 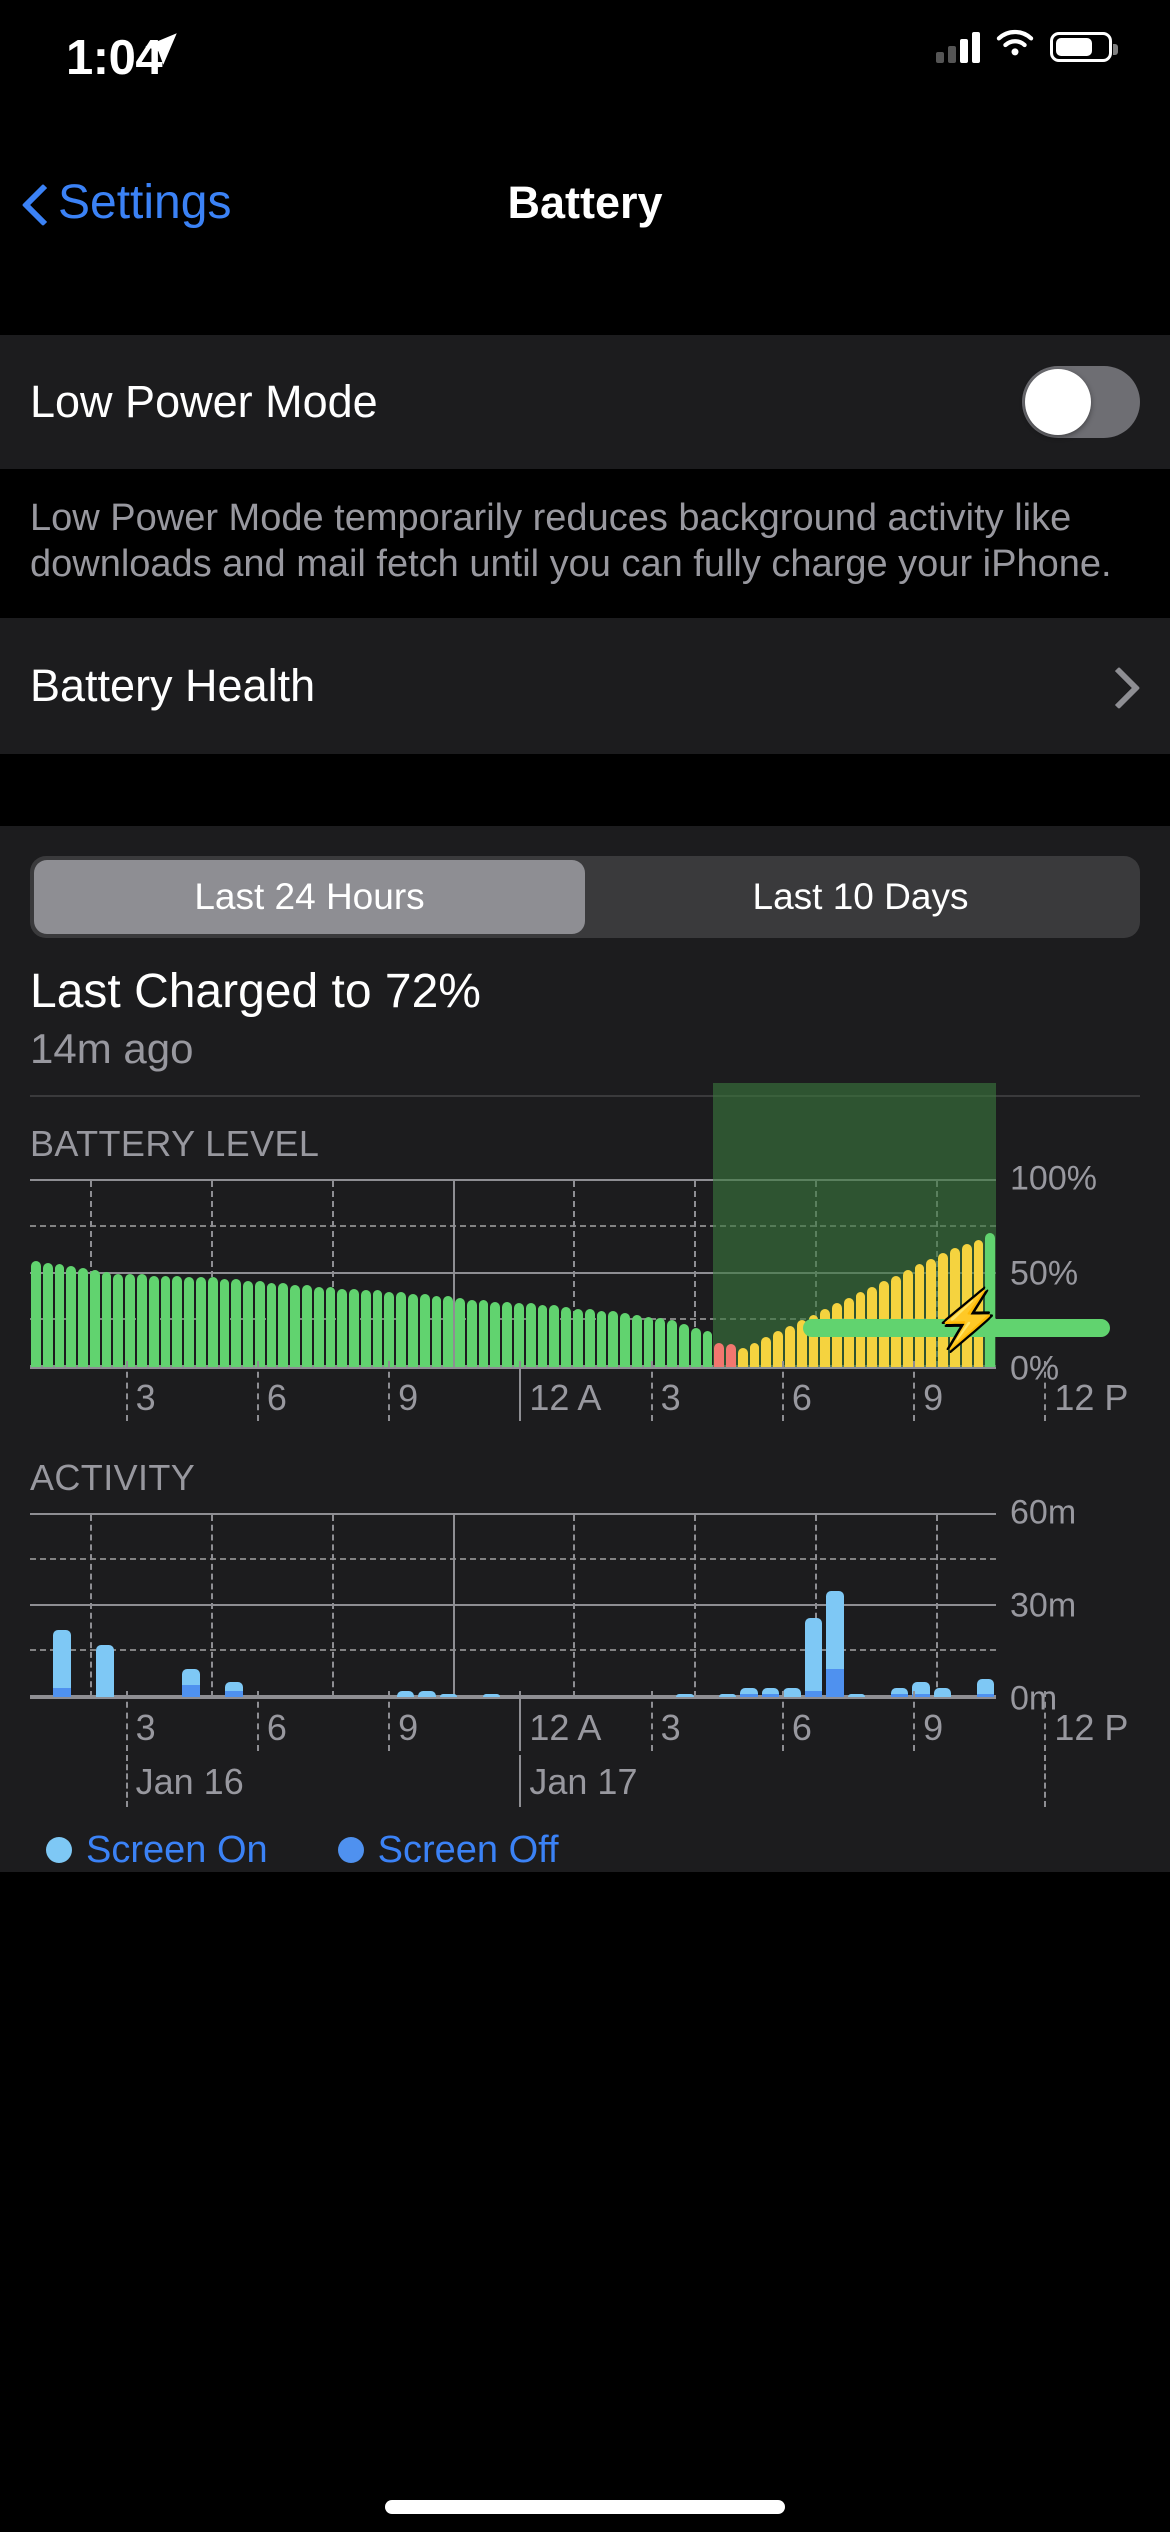 I want to click on date-label: Jan 16, so click(x=189, y=1781).